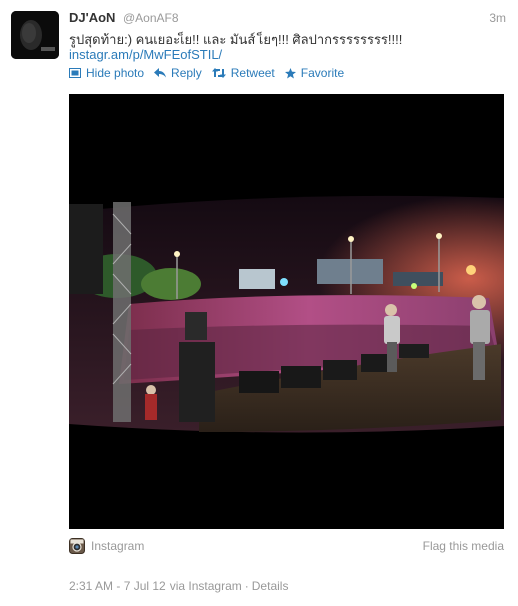  What do you see at coordinates (497, 18) in the screenshot?
I see `tweet-time: 3m` at bounding box center [497, 18].